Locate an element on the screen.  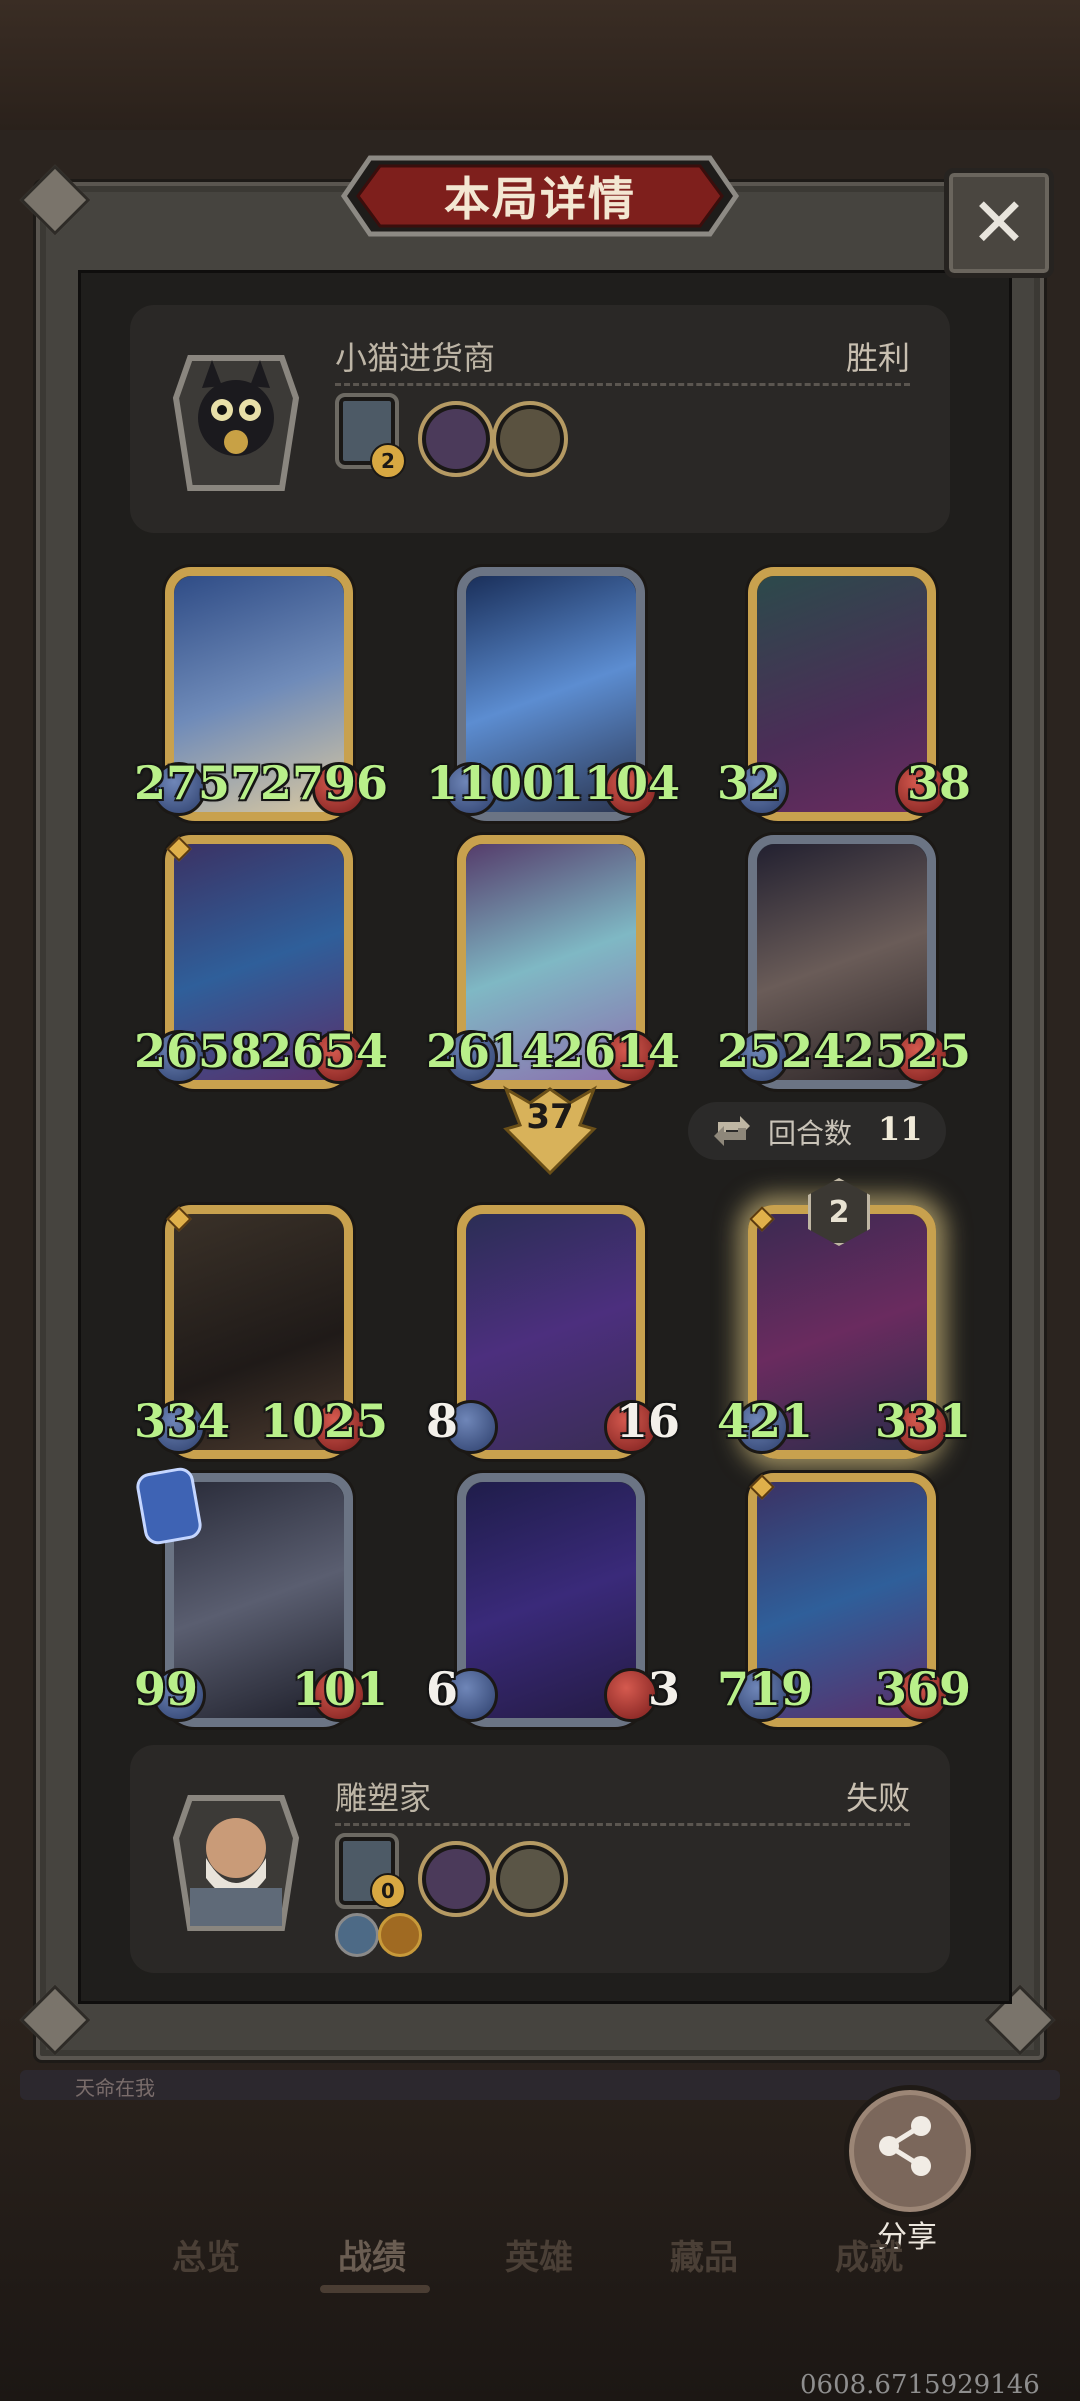
chain-link-icon is located at coordinates (169, 1506).